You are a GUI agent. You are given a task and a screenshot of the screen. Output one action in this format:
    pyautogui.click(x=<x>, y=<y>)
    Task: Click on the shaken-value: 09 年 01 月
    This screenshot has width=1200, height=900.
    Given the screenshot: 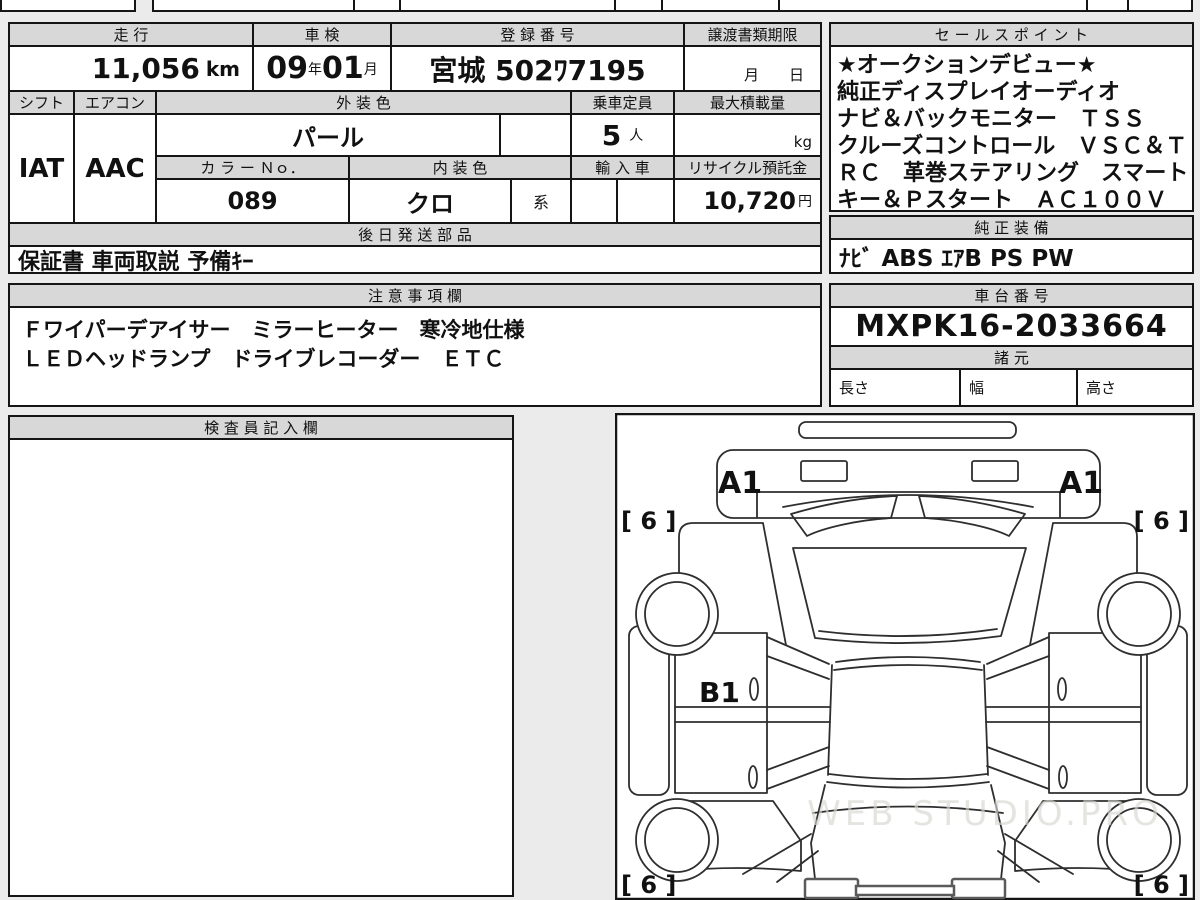 What is the action you would take?
    pyautogui.click(x=322, y=68)
    